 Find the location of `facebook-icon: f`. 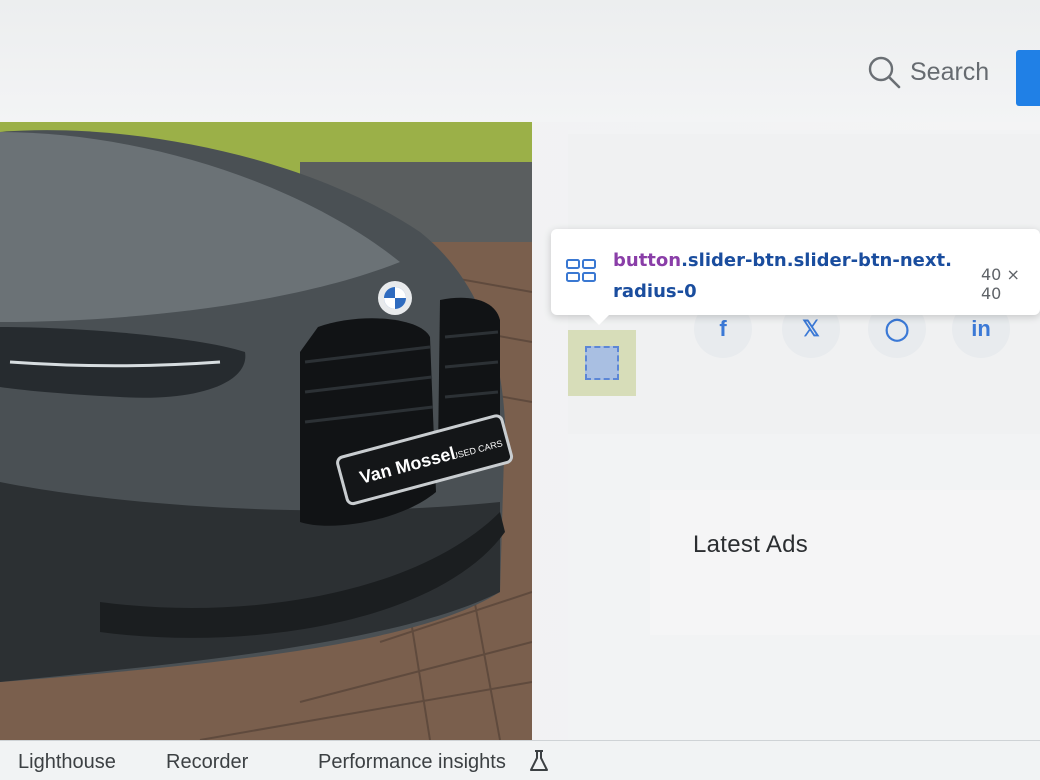

facebook-icon: f is located at coordinates (723, 328).